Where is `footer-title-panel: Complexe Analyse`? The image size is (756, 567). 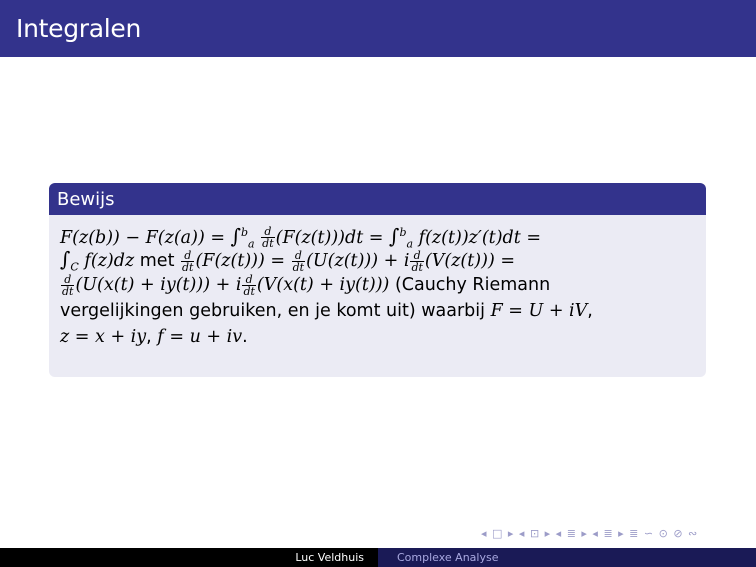 footer-title-panel: Complexe Analyse is located at coordinates (567, 557).